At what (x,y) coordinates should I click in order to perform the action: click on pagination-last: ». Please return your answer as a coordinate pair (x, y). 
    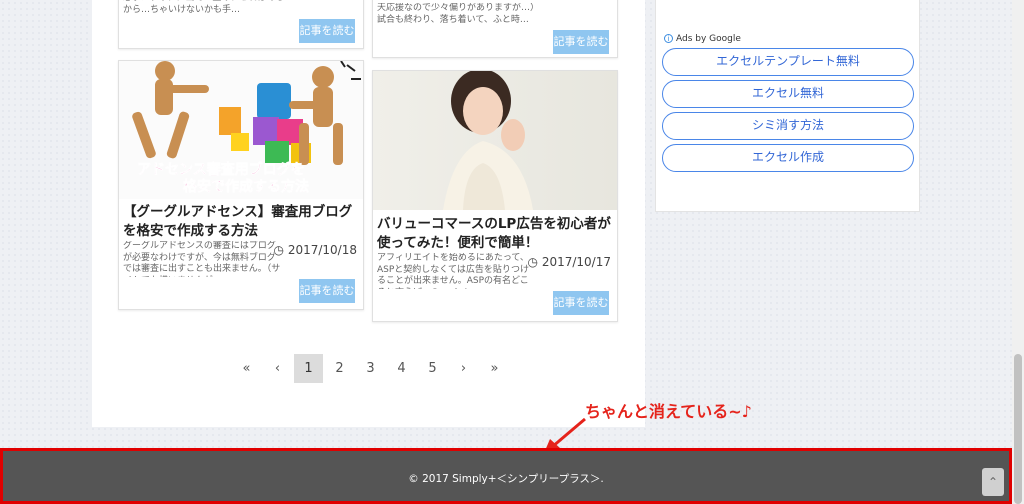
    Looking at the image, I should click on (494, 368).